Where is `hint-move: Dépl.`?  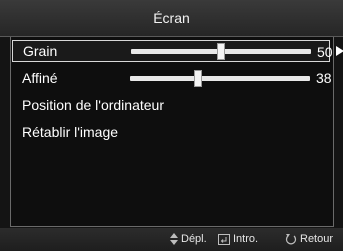 hint-move: Dépl. is located at coordinates (188, 239).